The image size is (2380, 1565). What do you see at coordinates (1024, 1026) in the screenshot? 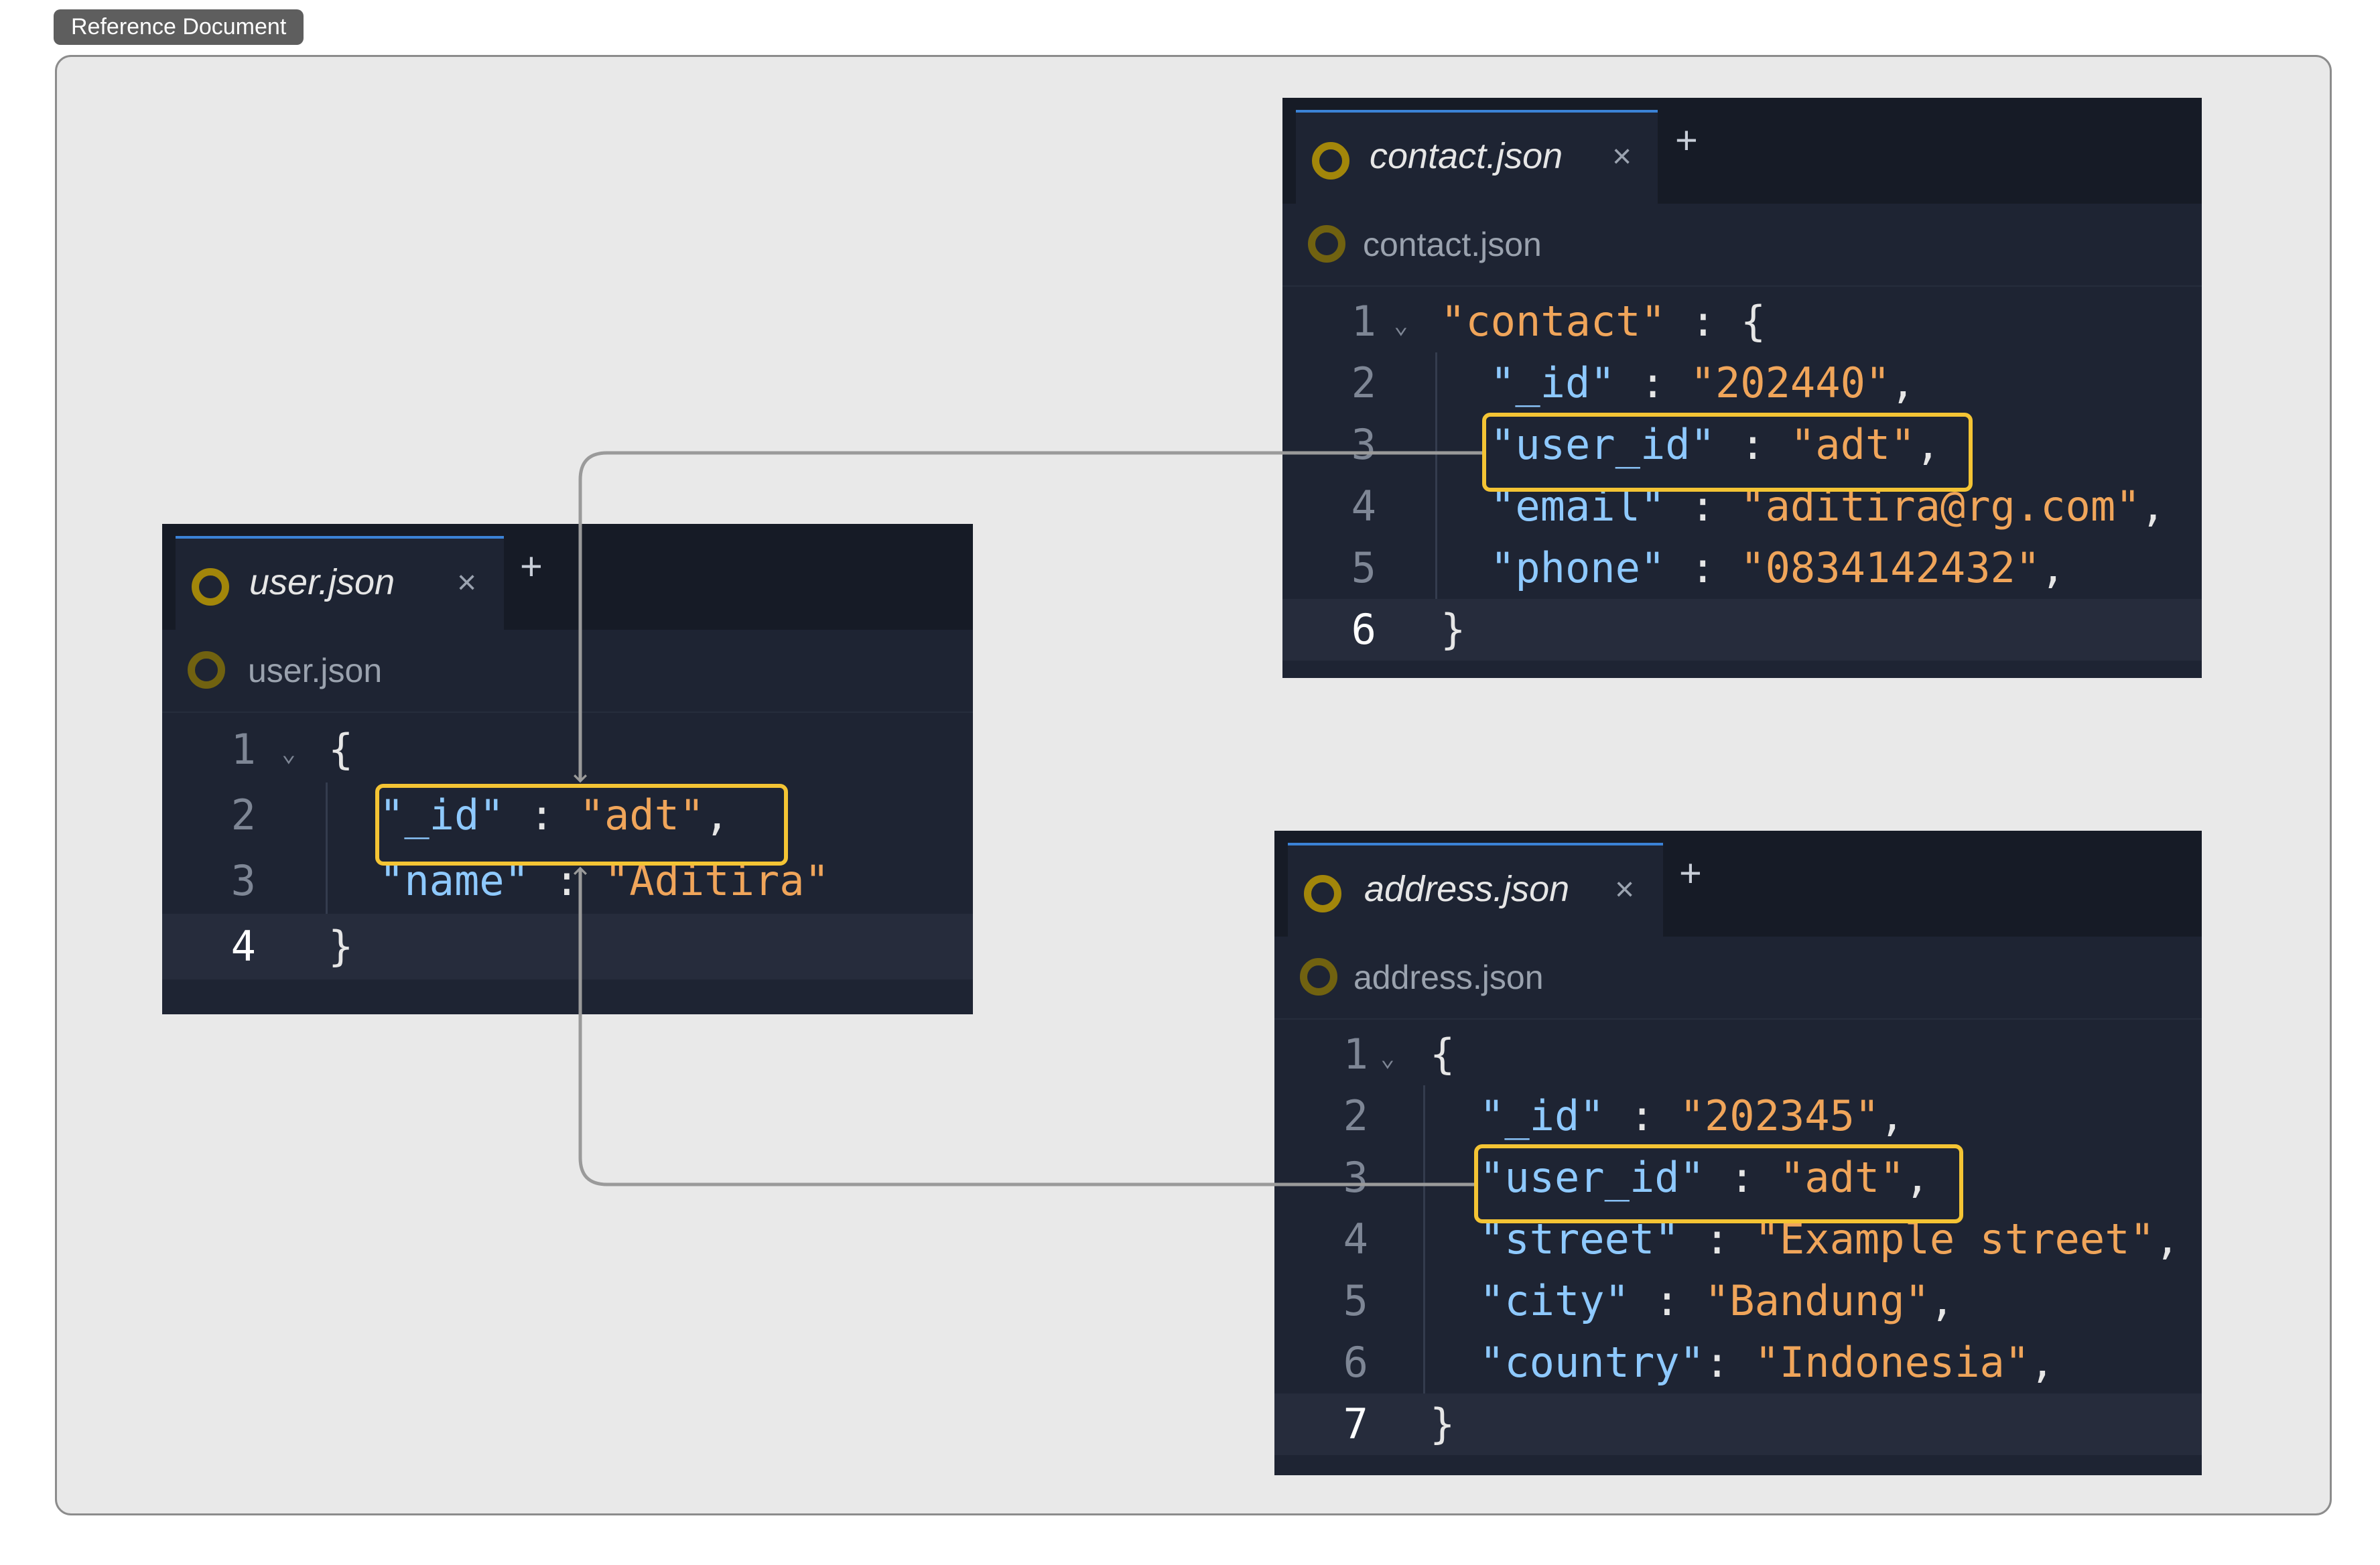
I see `connector-address-to-user` at bounding box center [1024, 1026].